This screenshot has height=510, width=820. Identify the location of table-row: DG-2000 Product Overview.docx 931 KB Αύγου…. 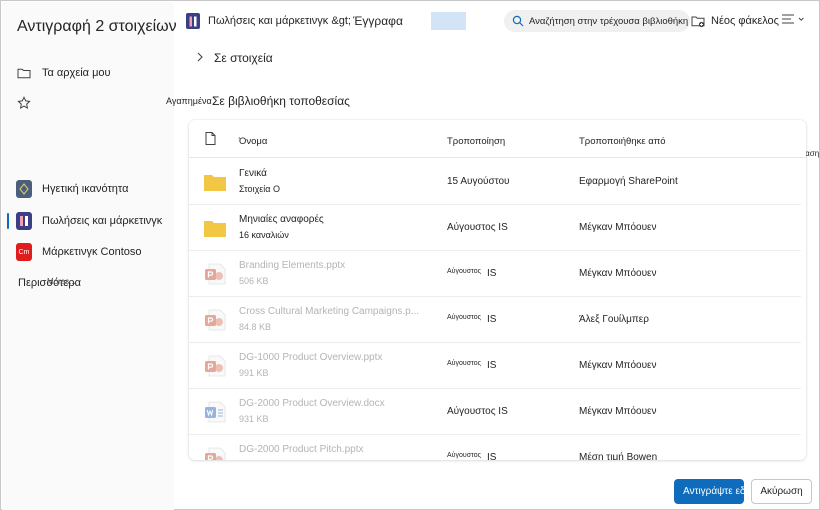
(495, 412).